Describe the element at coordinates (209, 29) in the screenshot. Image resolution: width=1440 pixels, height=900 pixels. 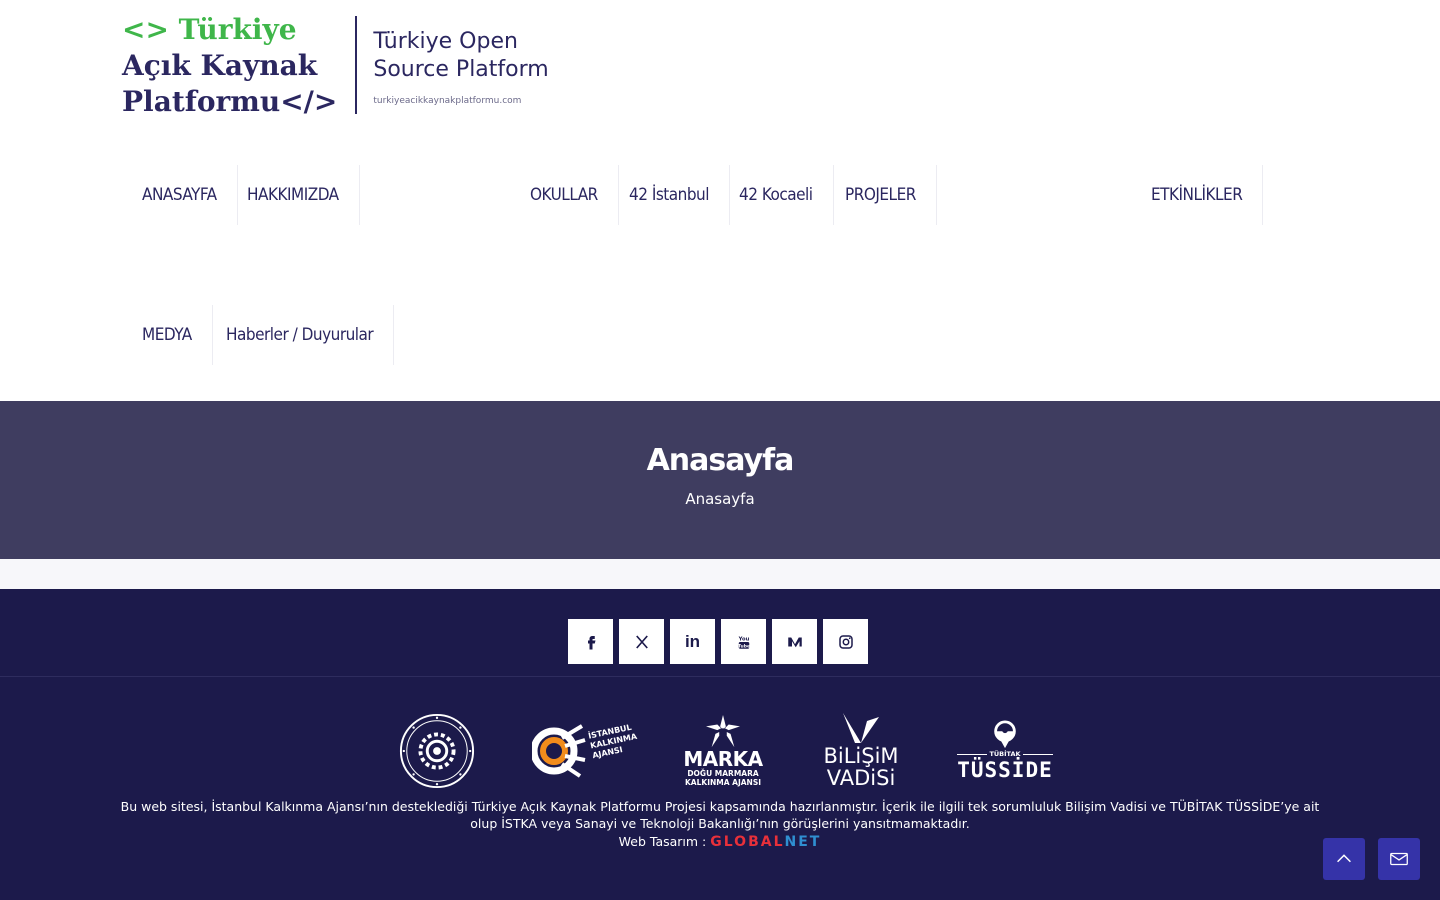
I see `logo-line-1: <> Türkiye` at that location.